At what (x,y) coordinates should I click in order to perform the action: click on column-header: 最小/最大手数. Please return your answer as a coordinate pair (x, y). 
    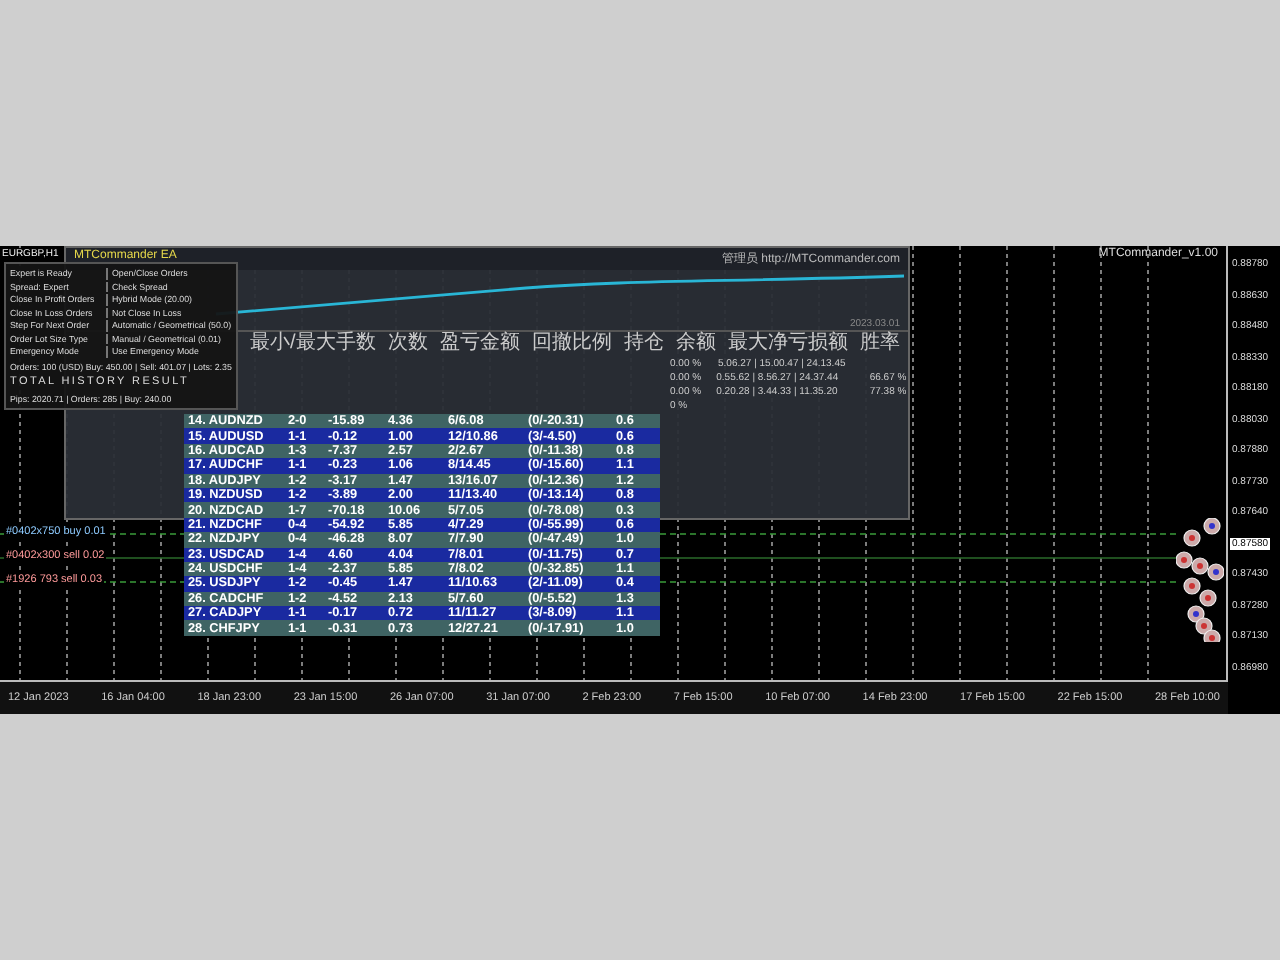
    Looking at the image, I should click on (313, 343).